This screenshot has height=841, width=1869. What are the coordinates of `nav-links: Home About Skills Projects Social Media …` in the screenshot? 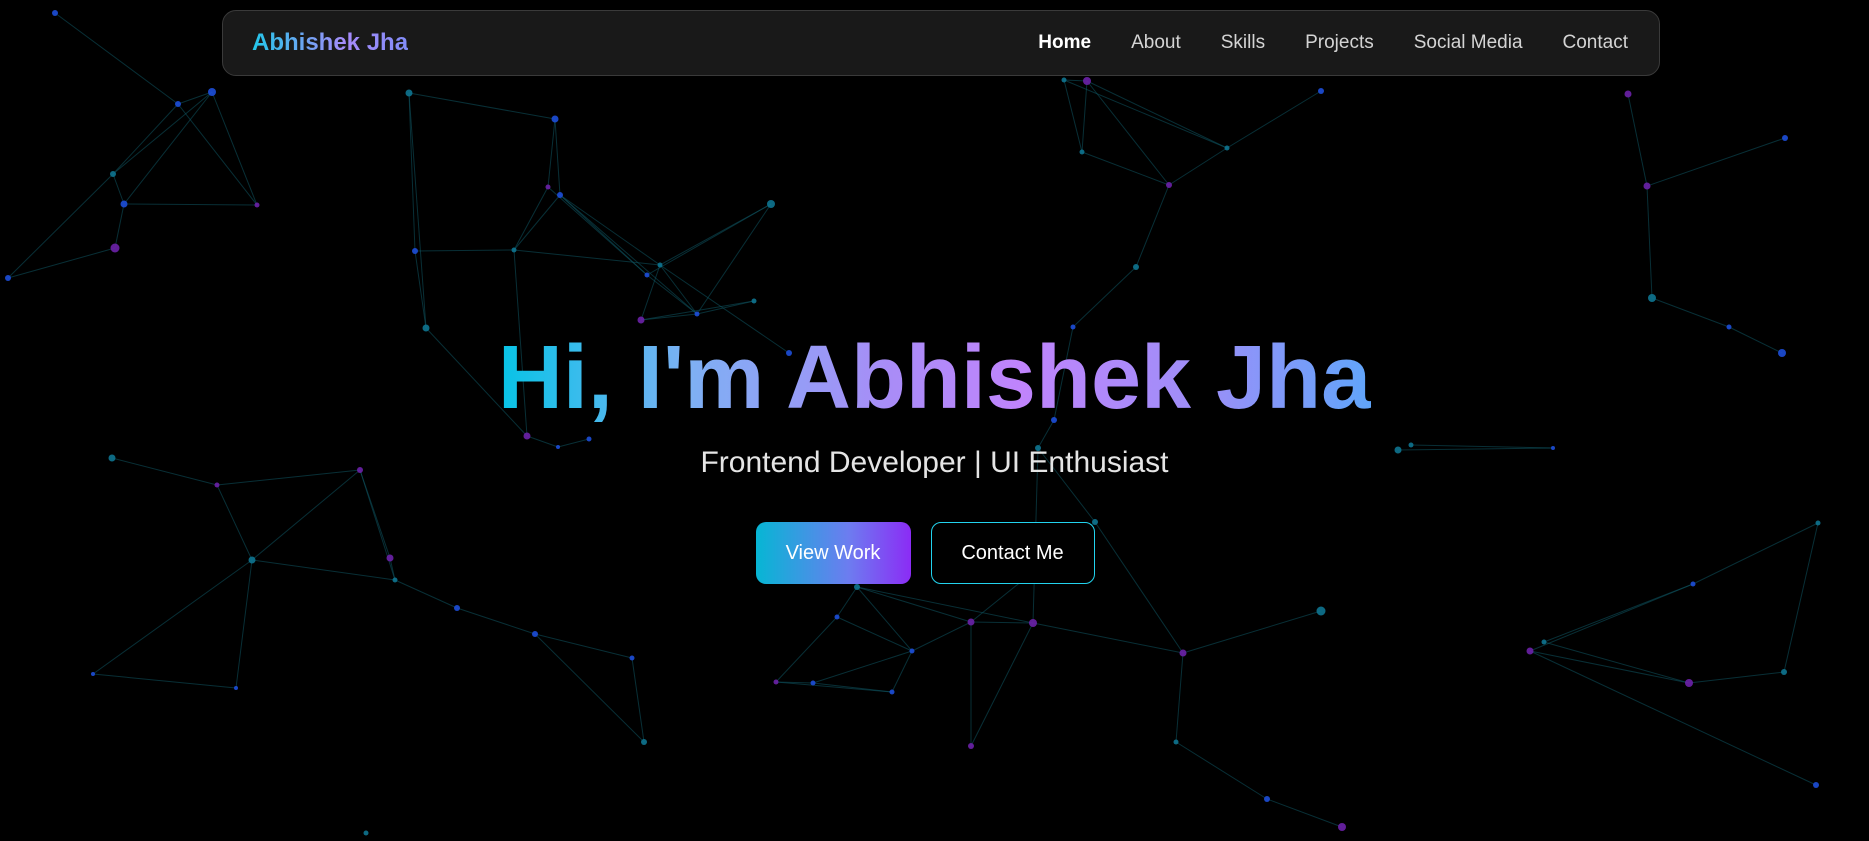 It's located at (1333, 43).